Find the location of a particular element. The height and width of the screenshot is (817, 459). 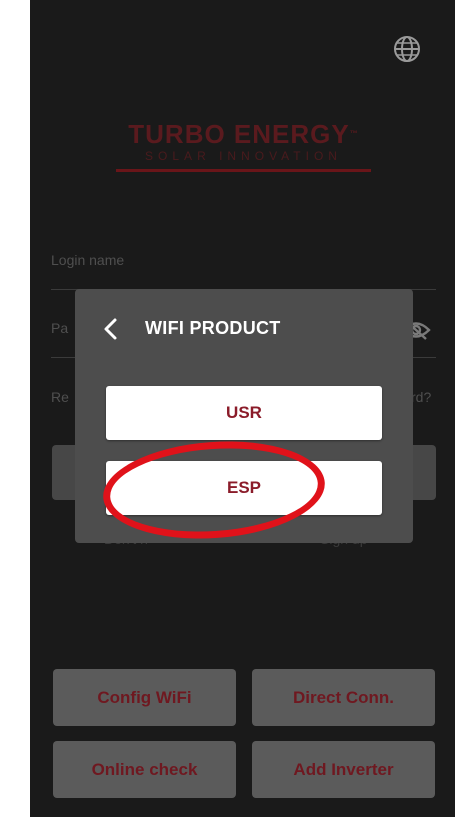

config-wifi-button: Config WiFi is located at coordinates (144, 697).